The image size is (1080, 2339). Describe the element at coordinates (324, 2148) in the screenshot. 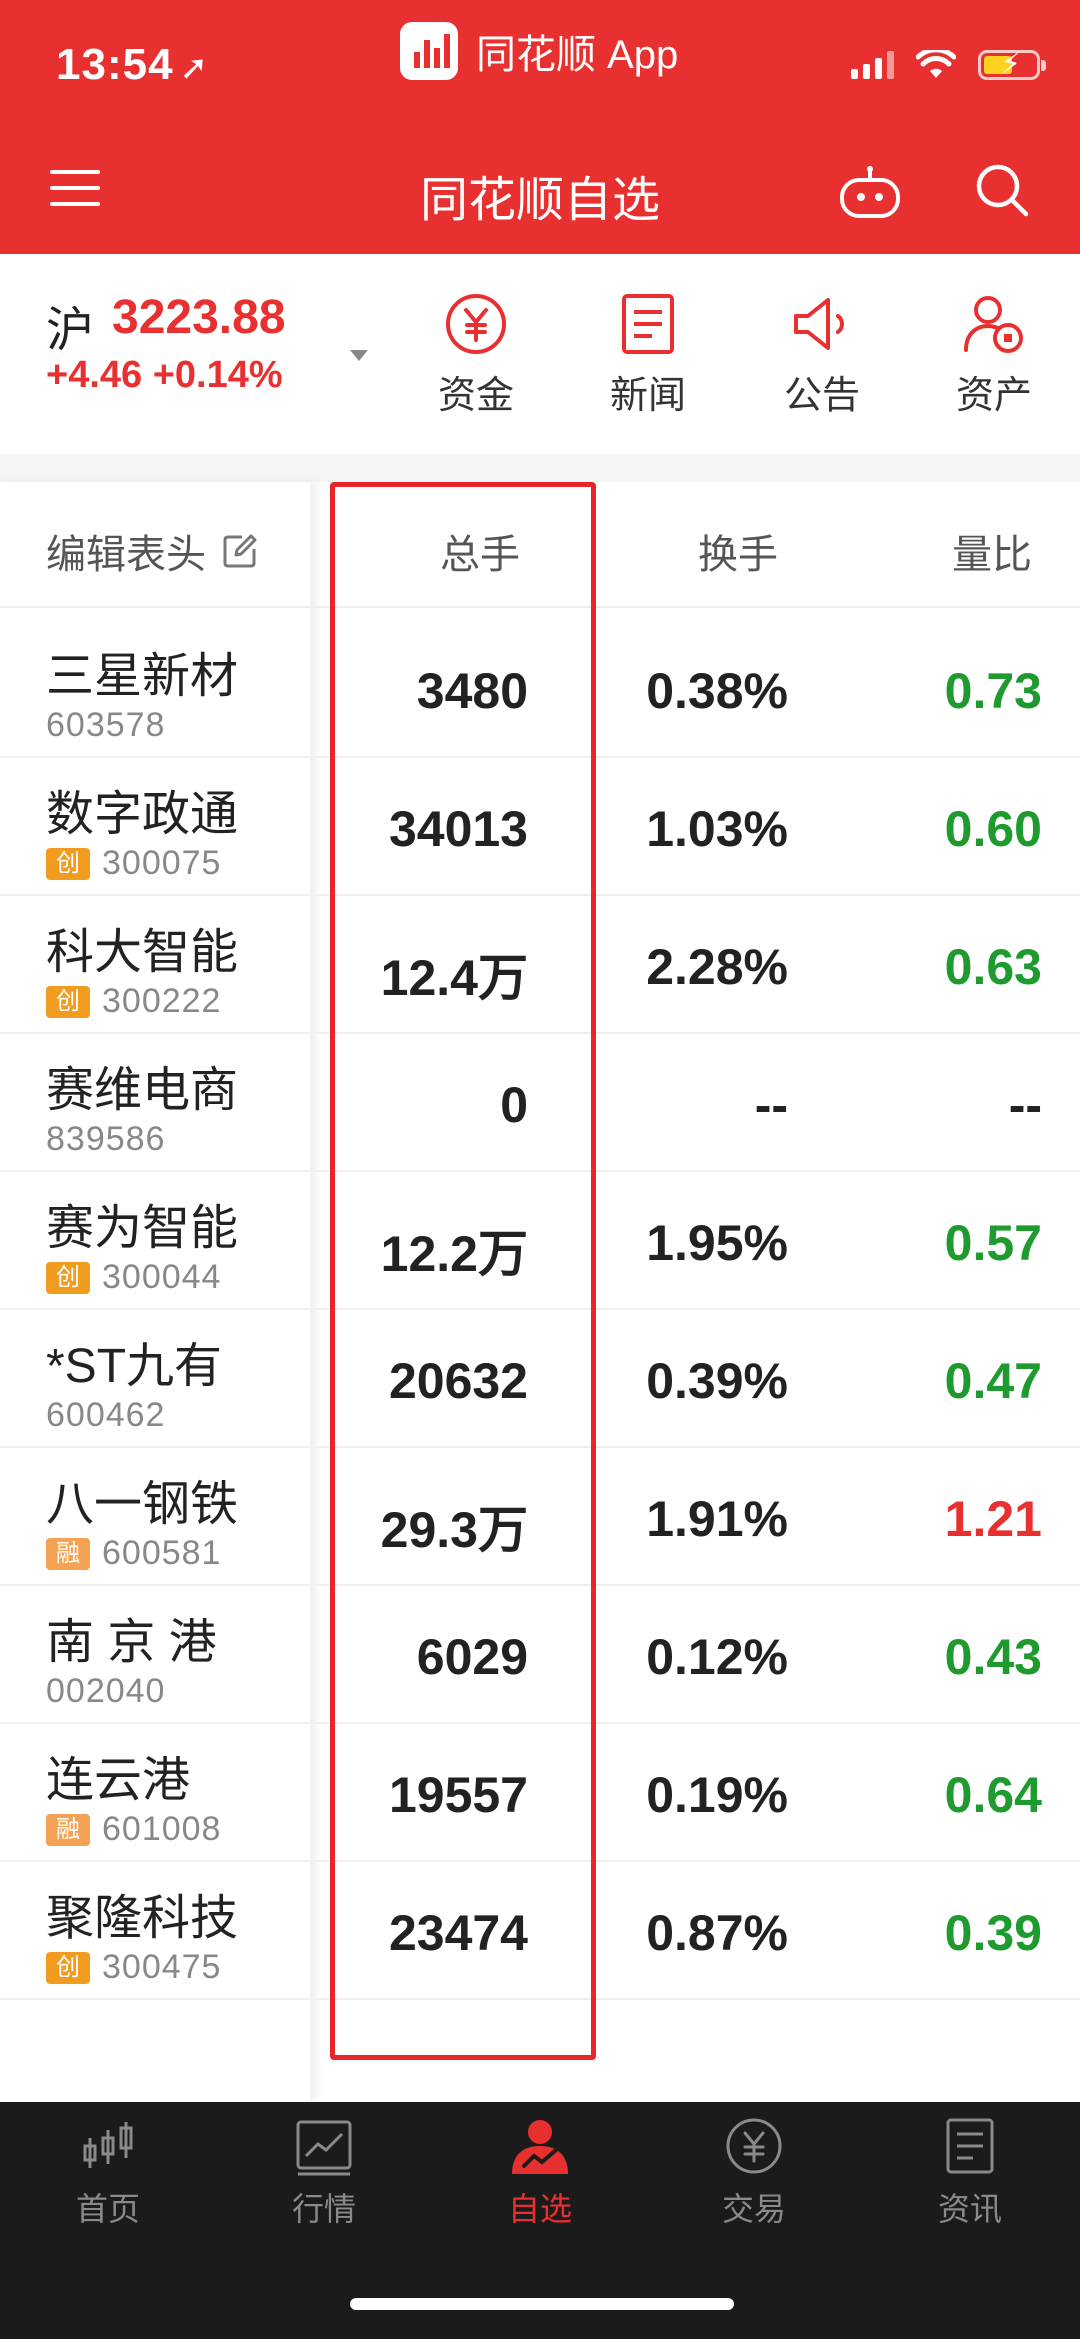

I see `chart-icon` at that location.